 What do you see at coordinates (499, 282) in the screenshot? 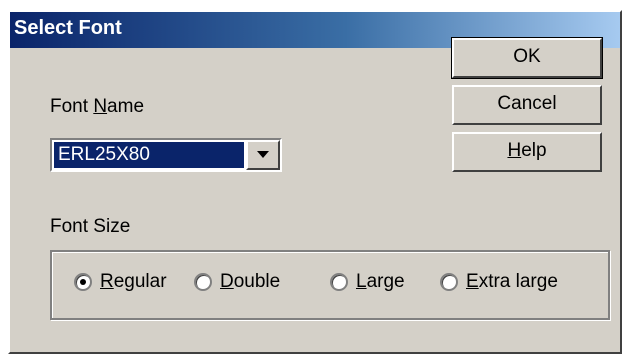
I see `radio-extra-large: Extra large` at bounding box center [499, 282].